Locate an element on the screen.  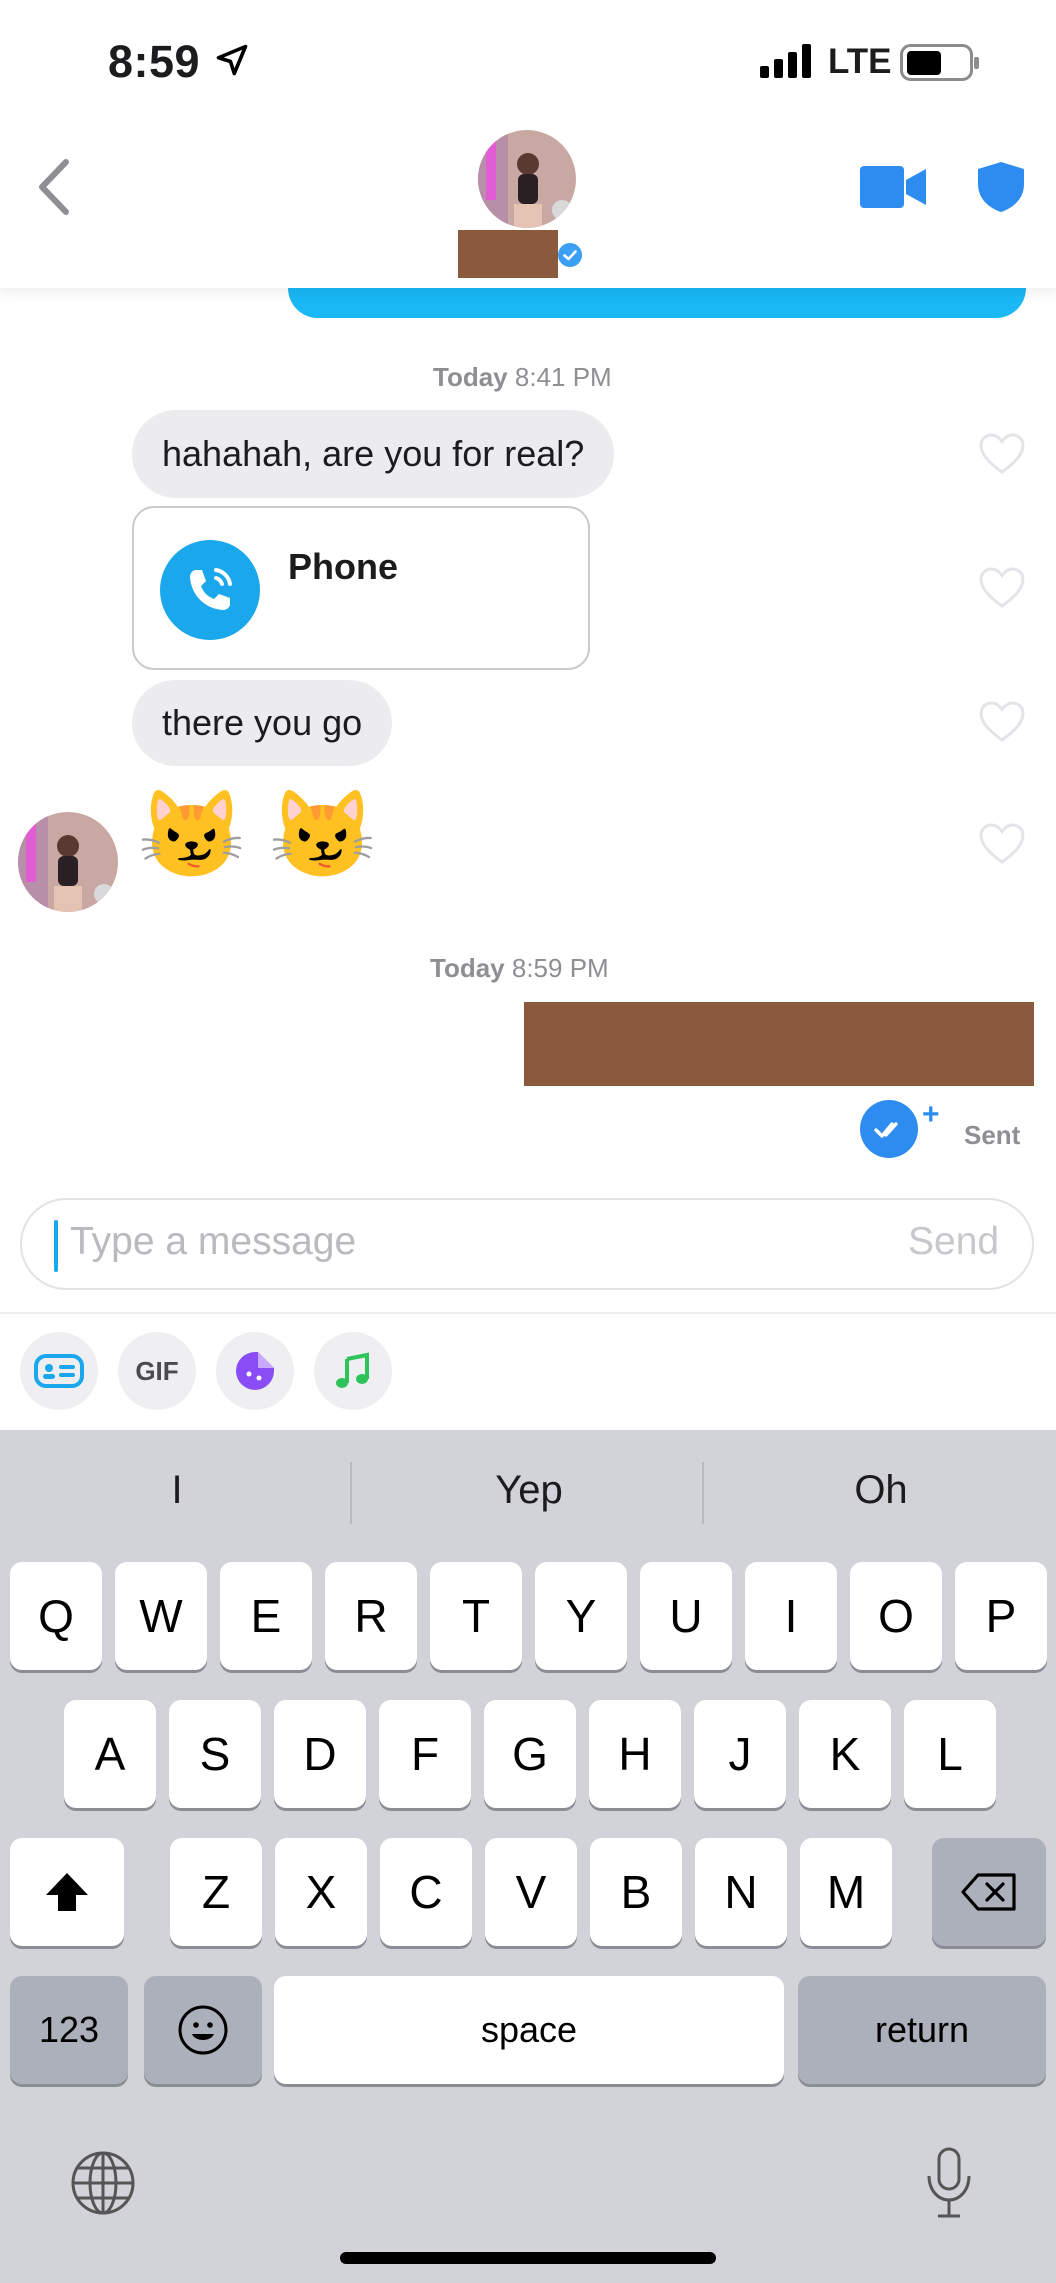
read-receipt-icon is located at coordinates (889, 1129).